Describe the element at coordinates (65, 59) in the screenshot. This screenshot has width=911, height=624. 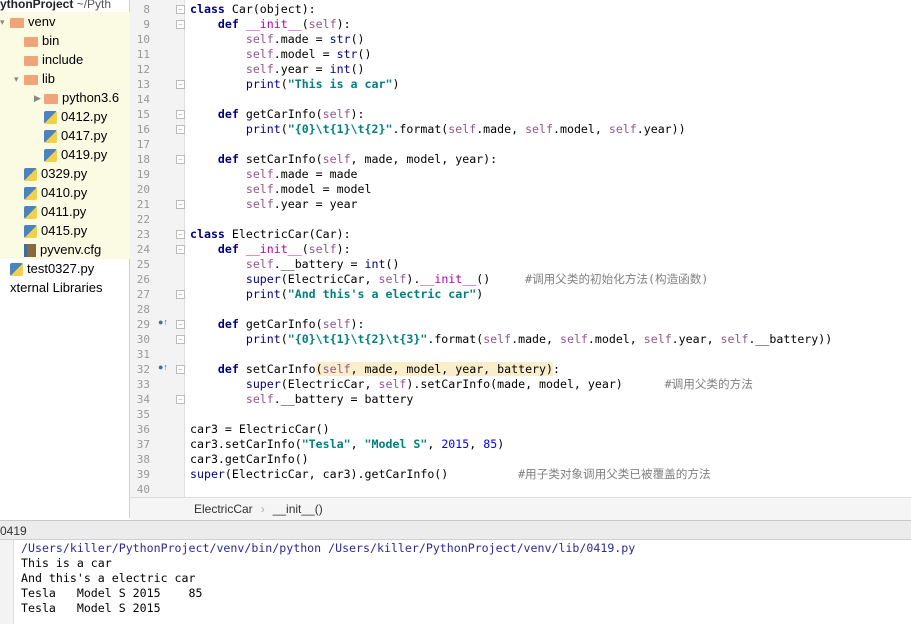
I see `tree-item: include` at that location.